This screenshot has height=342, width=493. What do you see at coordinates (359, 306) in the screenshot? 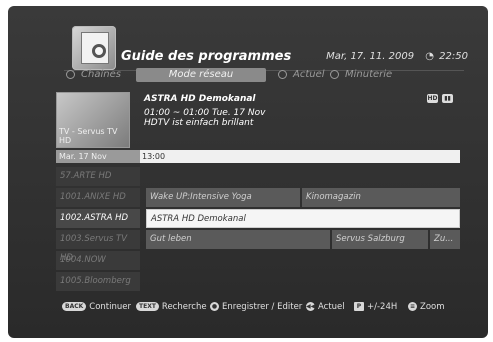
I see `page-key-icon: P` at bounding box center [359, 306].